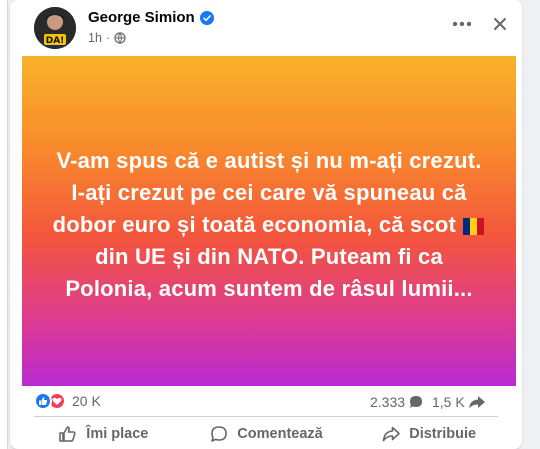 The width and height of the screenshot is (540, 449). Describe the element at coordinates (266, 28) in the screenshot. I see `post-header: DA! George Simion 1h ·` at that location.